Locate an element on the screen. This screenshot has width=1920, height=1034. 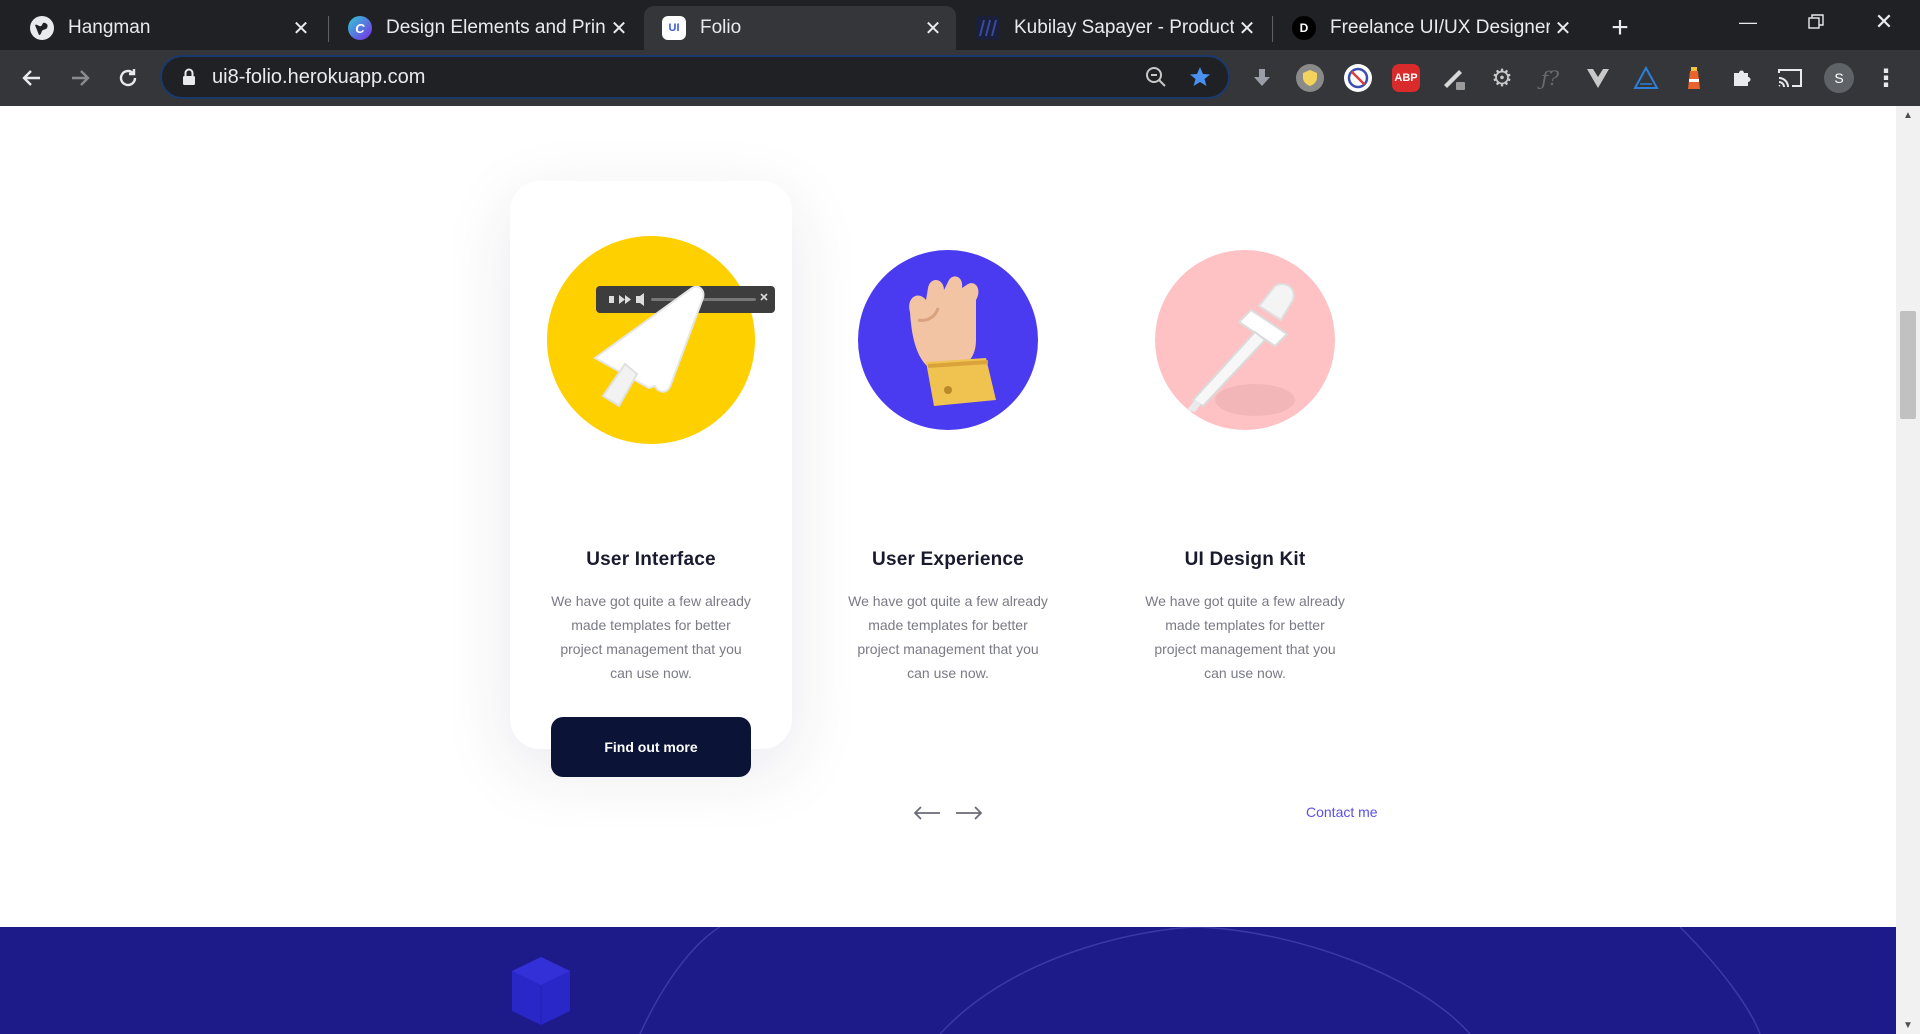
block-extension-icon is located at coordinates (1358, 78).